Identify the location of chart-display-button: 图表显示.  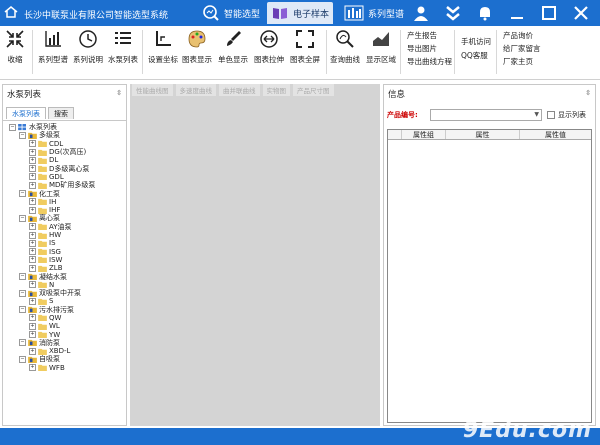
(197, 46).